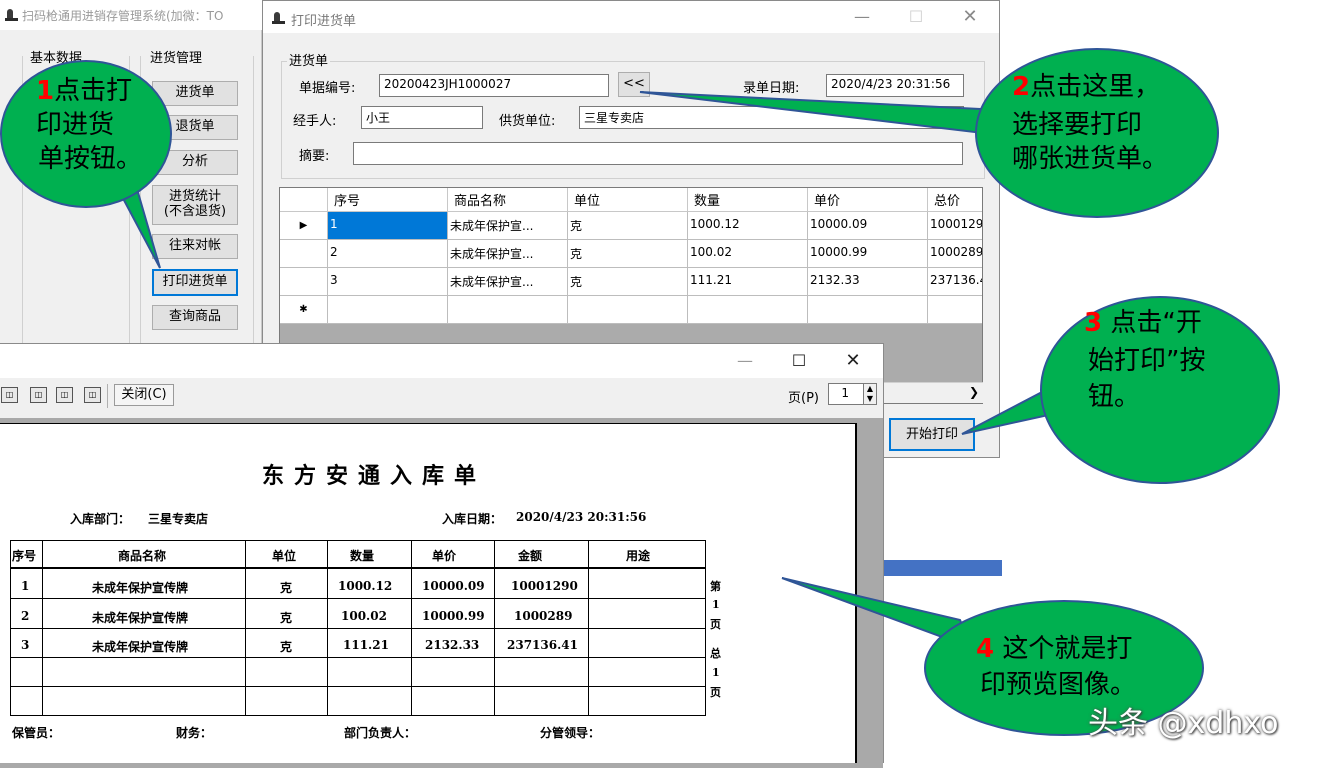 Image resolution: width=1323 pixels, height=768 pixels. What do you see at coordinates (1114, 397) in the screenshot?
I see `callout-3-line3: 钮。` at bounding box center [1114, 397].